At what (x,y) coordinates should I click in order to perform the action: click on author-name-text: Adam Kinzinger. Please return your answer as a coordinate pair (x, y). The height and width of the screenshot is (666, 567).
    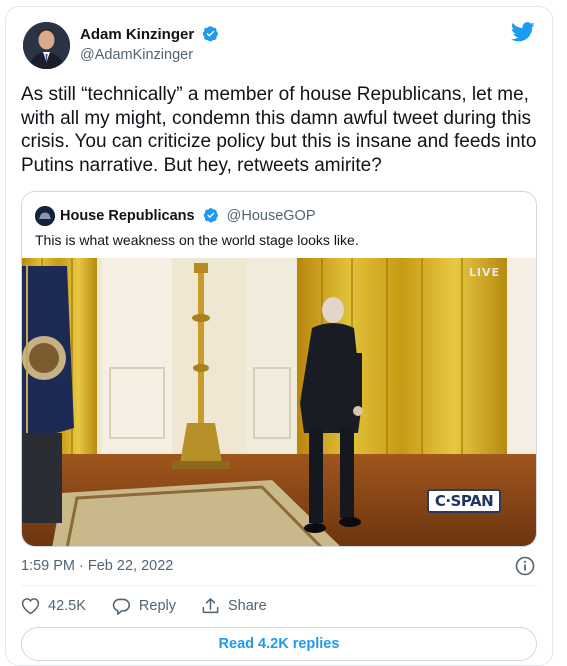
    Looking at the image, I should click on (137, 34).